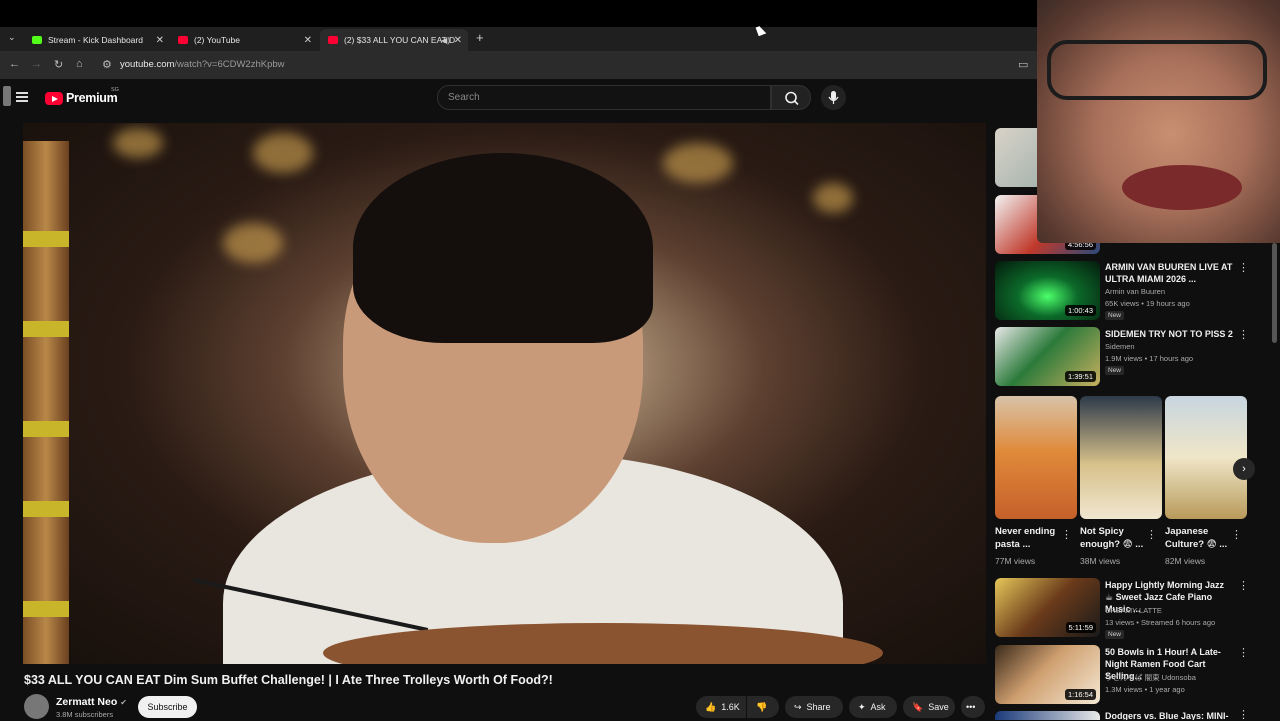 The width and height of the screenshot is (1280, 721). I want to click on related-thumbnail: 1:39:51, so click(1047, 356).